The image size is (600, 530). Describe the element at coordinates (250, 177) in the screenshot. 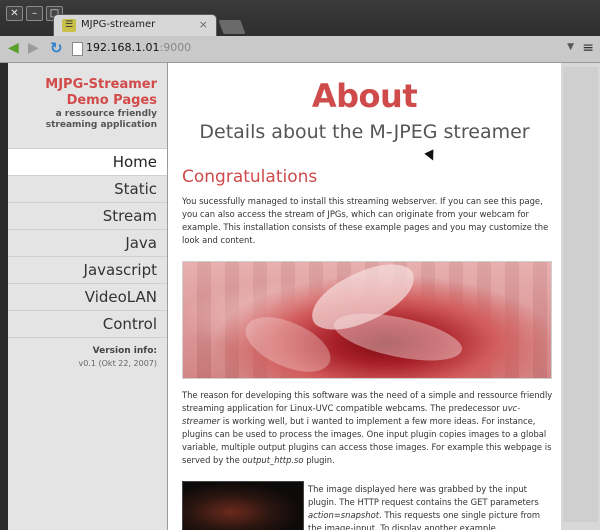

I see `section-title: Congratulations` at that location.